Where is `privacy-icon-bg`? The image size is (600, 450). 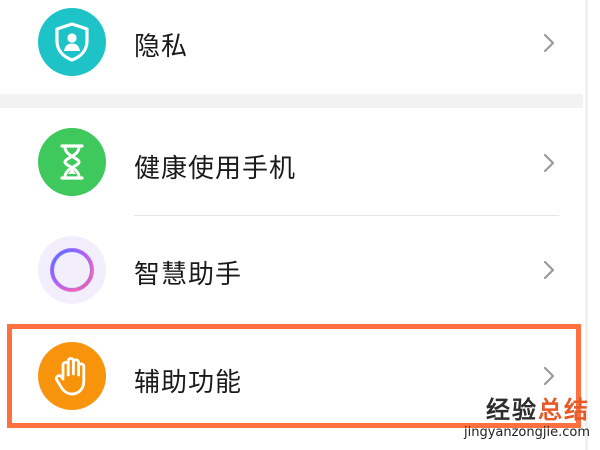
privacy-icon-bg is located at coordinates (72, 42).